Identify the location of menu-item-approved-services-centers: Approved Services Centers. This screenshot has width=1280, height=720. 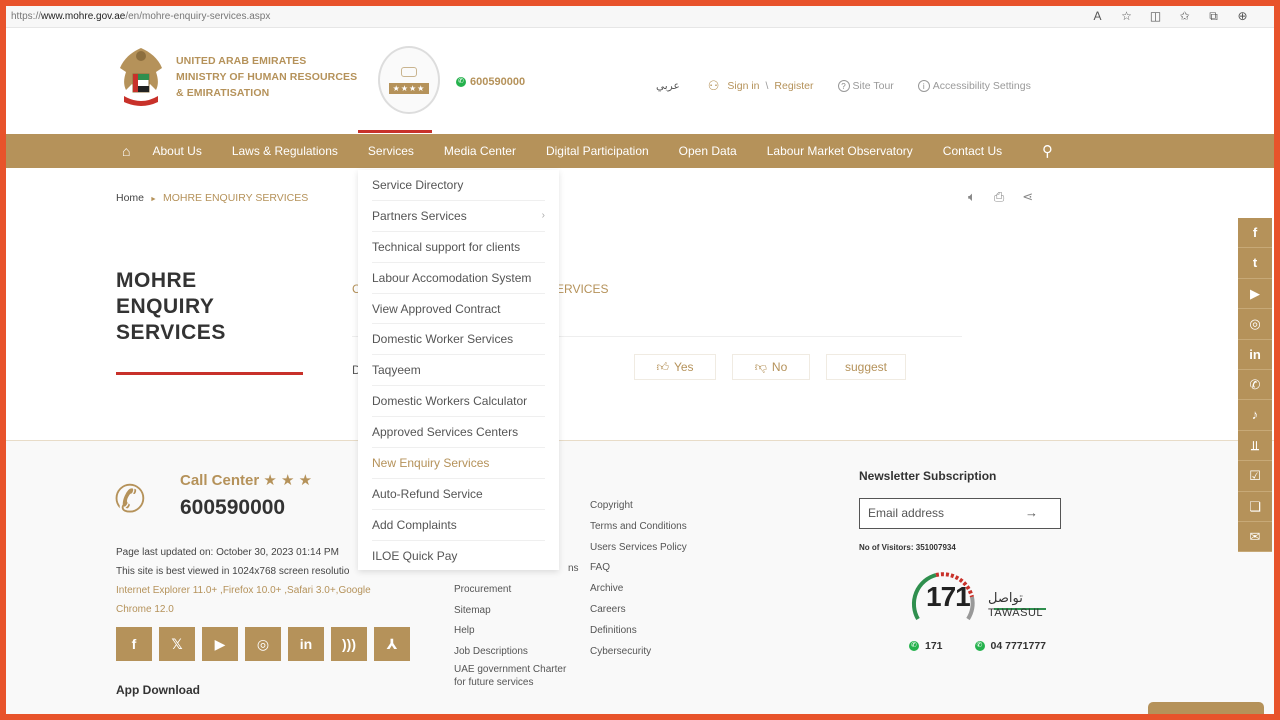
(458, 433).